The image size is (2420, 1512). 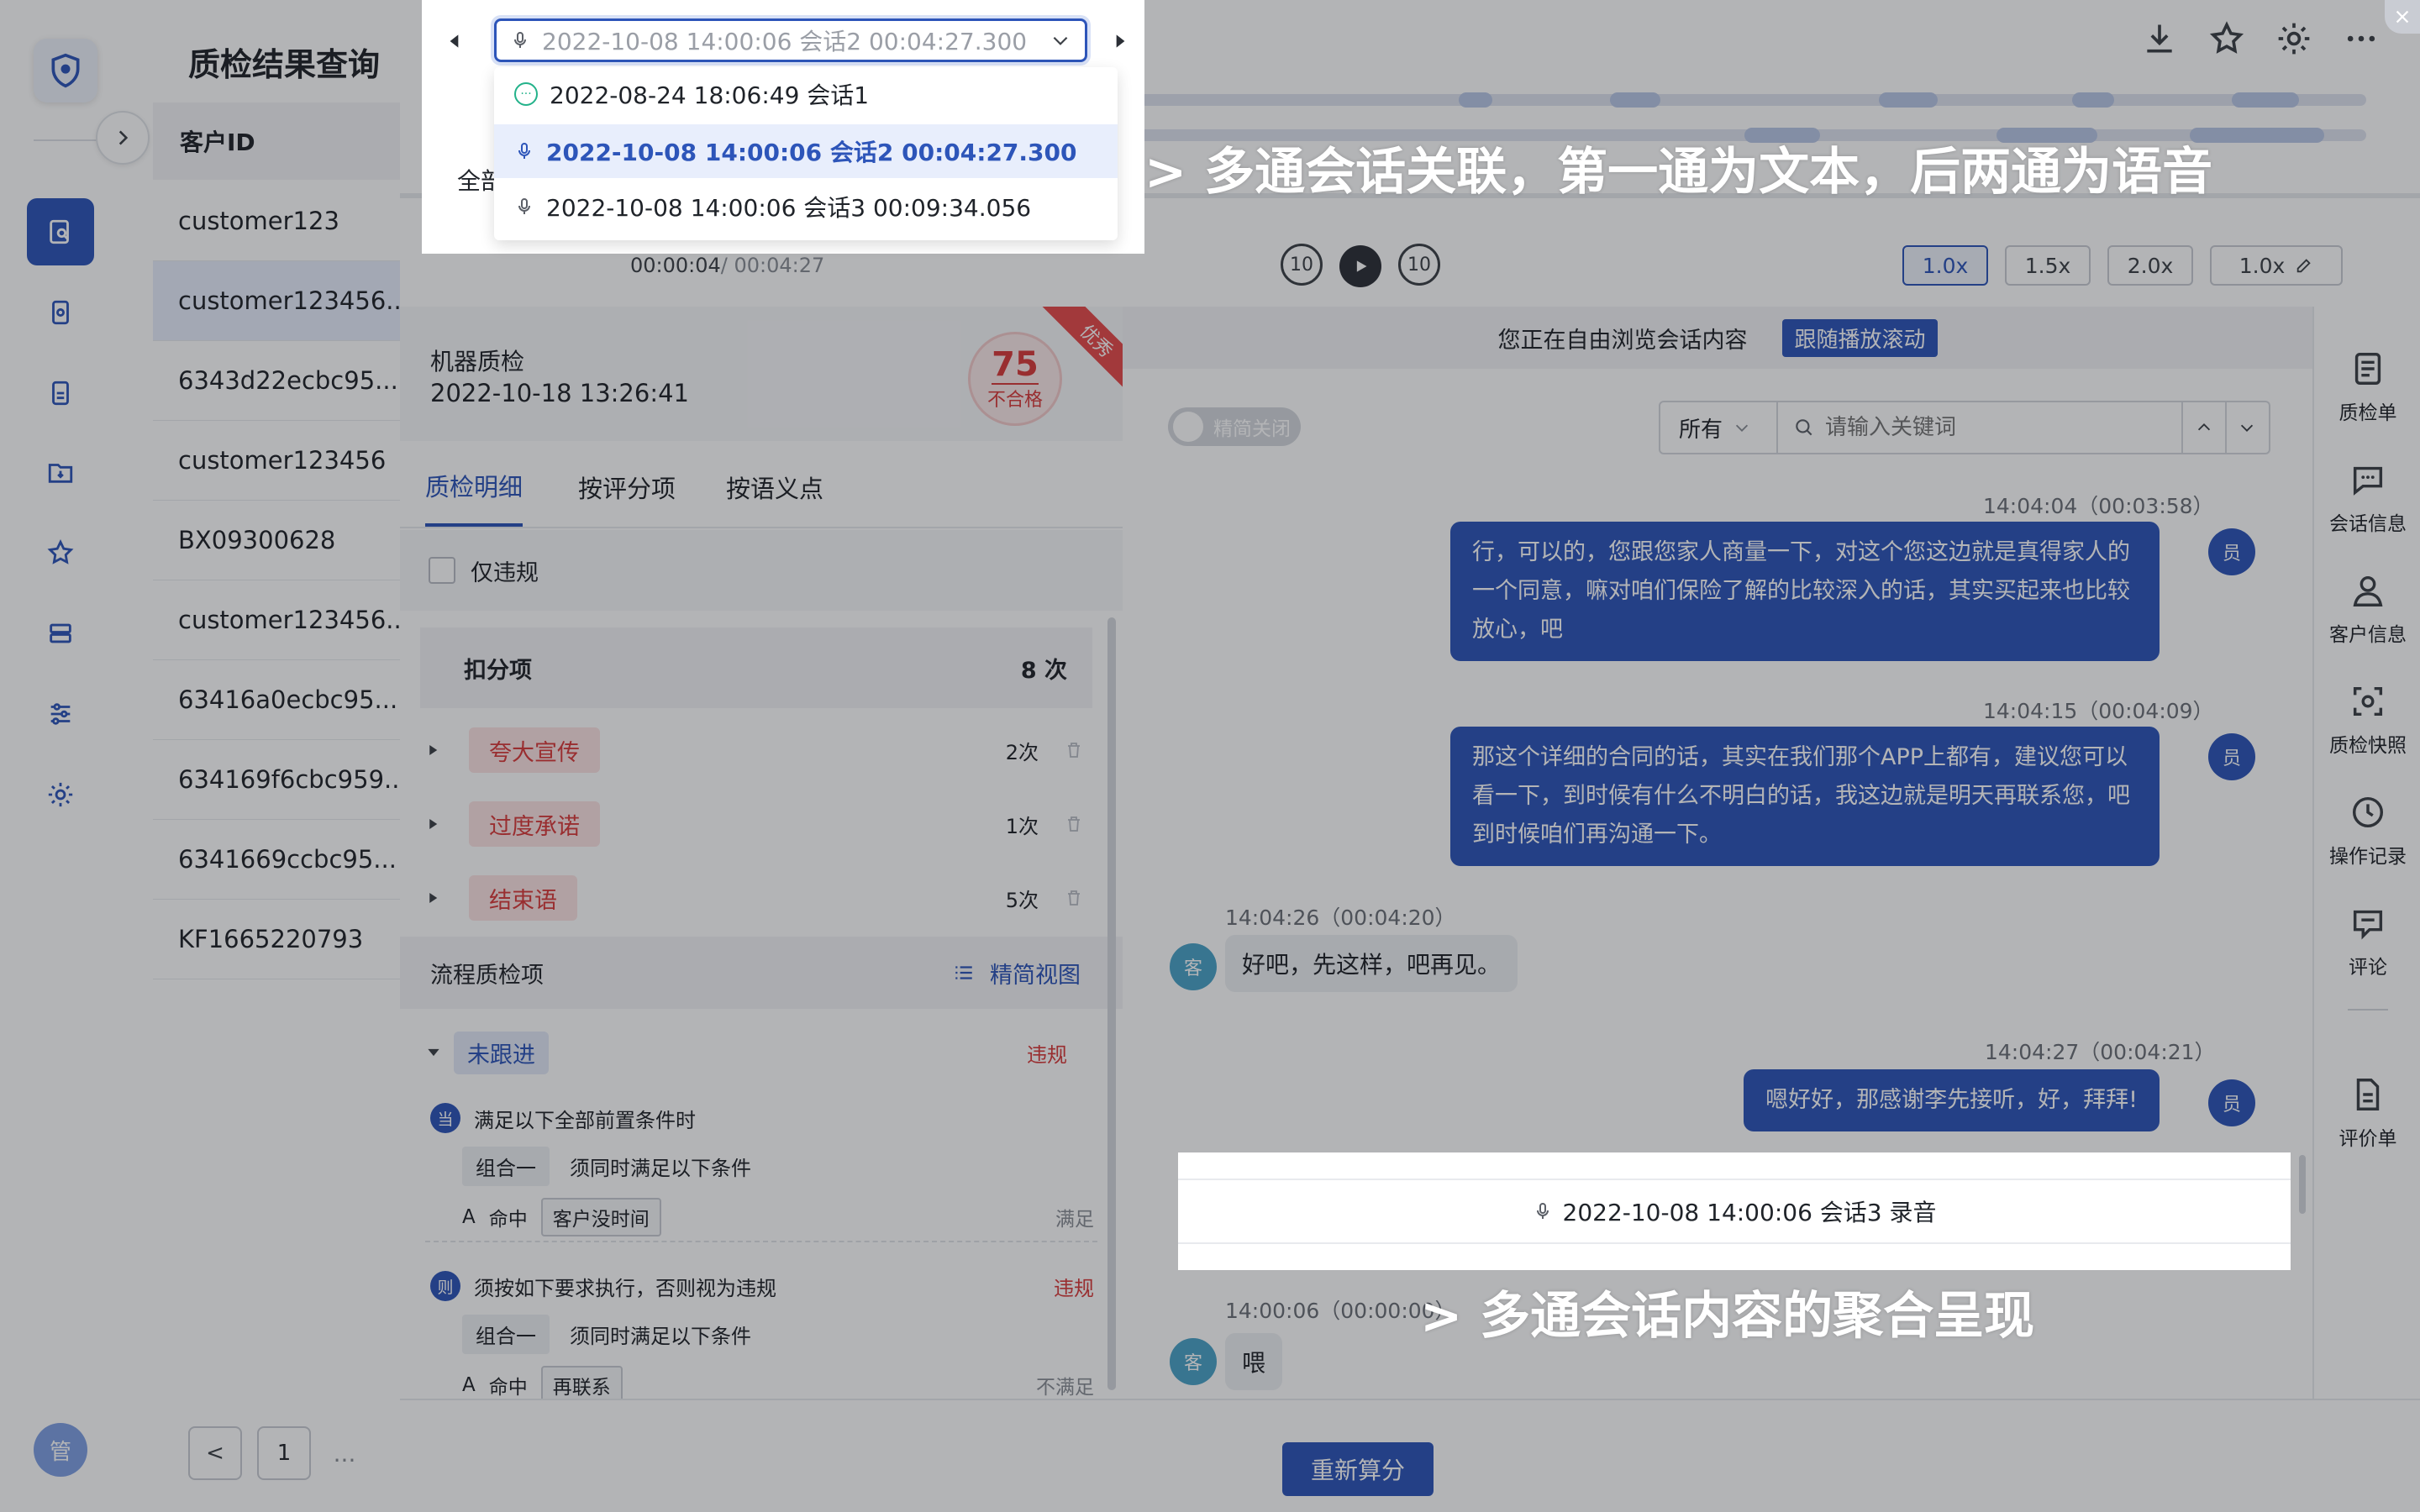 I want to click on session-option-1-label: 2022-08-24 18:06:49 会话1, so click(x=710, y=95).